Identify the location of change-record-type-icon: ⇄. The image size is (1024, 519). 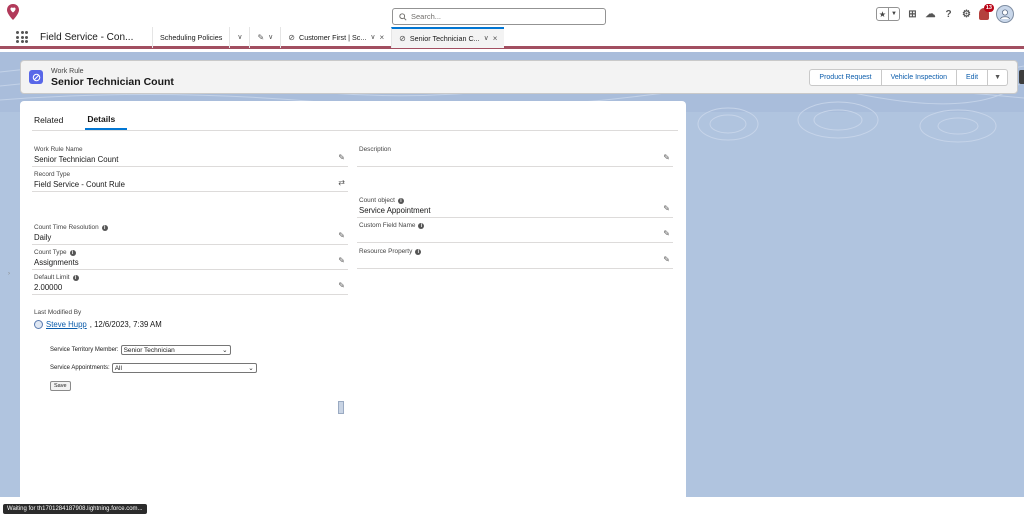
(341, 182).